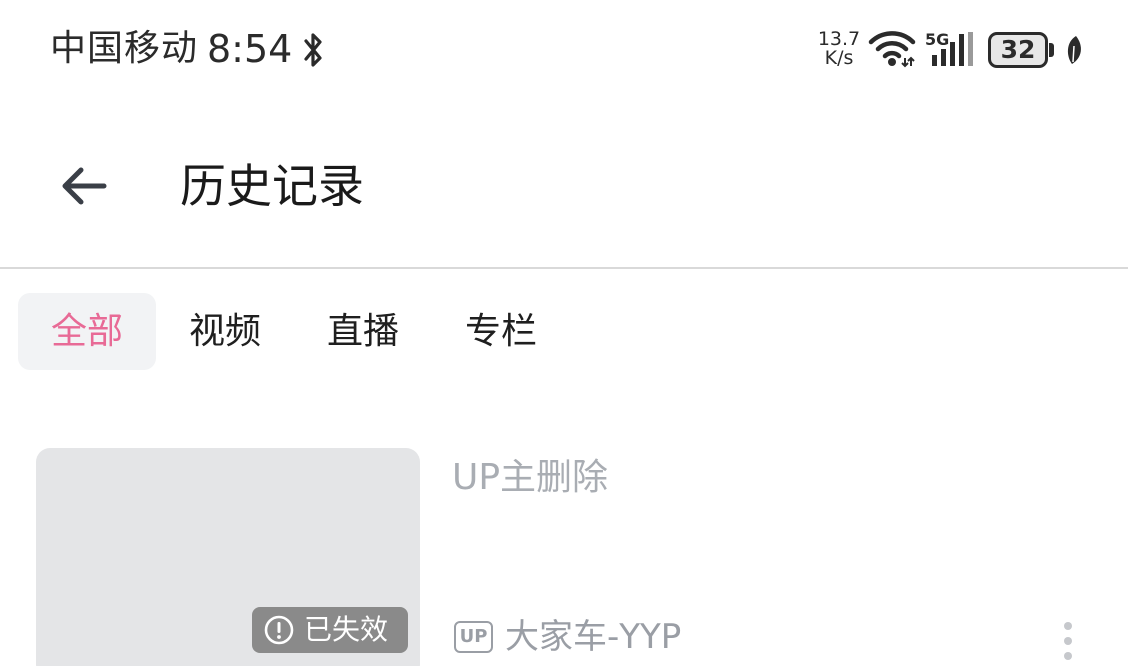 This screenshot has height=666, width=1128. Describe the element at coordinates (530, 477) in the screenshot. I see `video-title: UP主删除` at that location.